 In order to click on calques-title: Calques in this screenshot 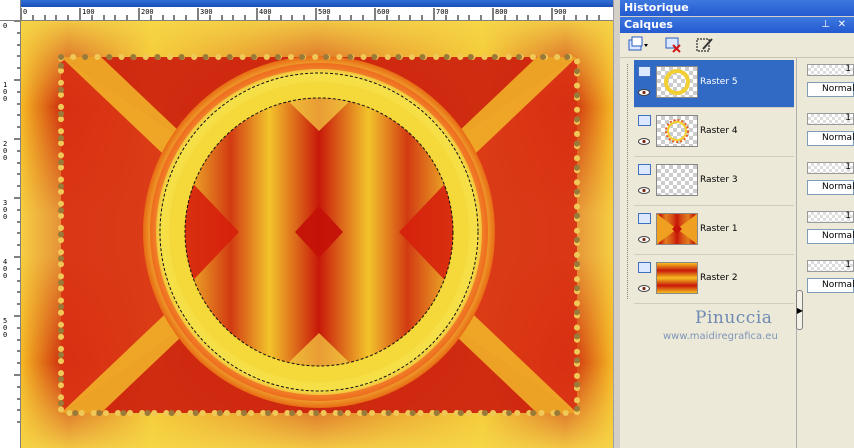, I will do `click(648, 24)`.